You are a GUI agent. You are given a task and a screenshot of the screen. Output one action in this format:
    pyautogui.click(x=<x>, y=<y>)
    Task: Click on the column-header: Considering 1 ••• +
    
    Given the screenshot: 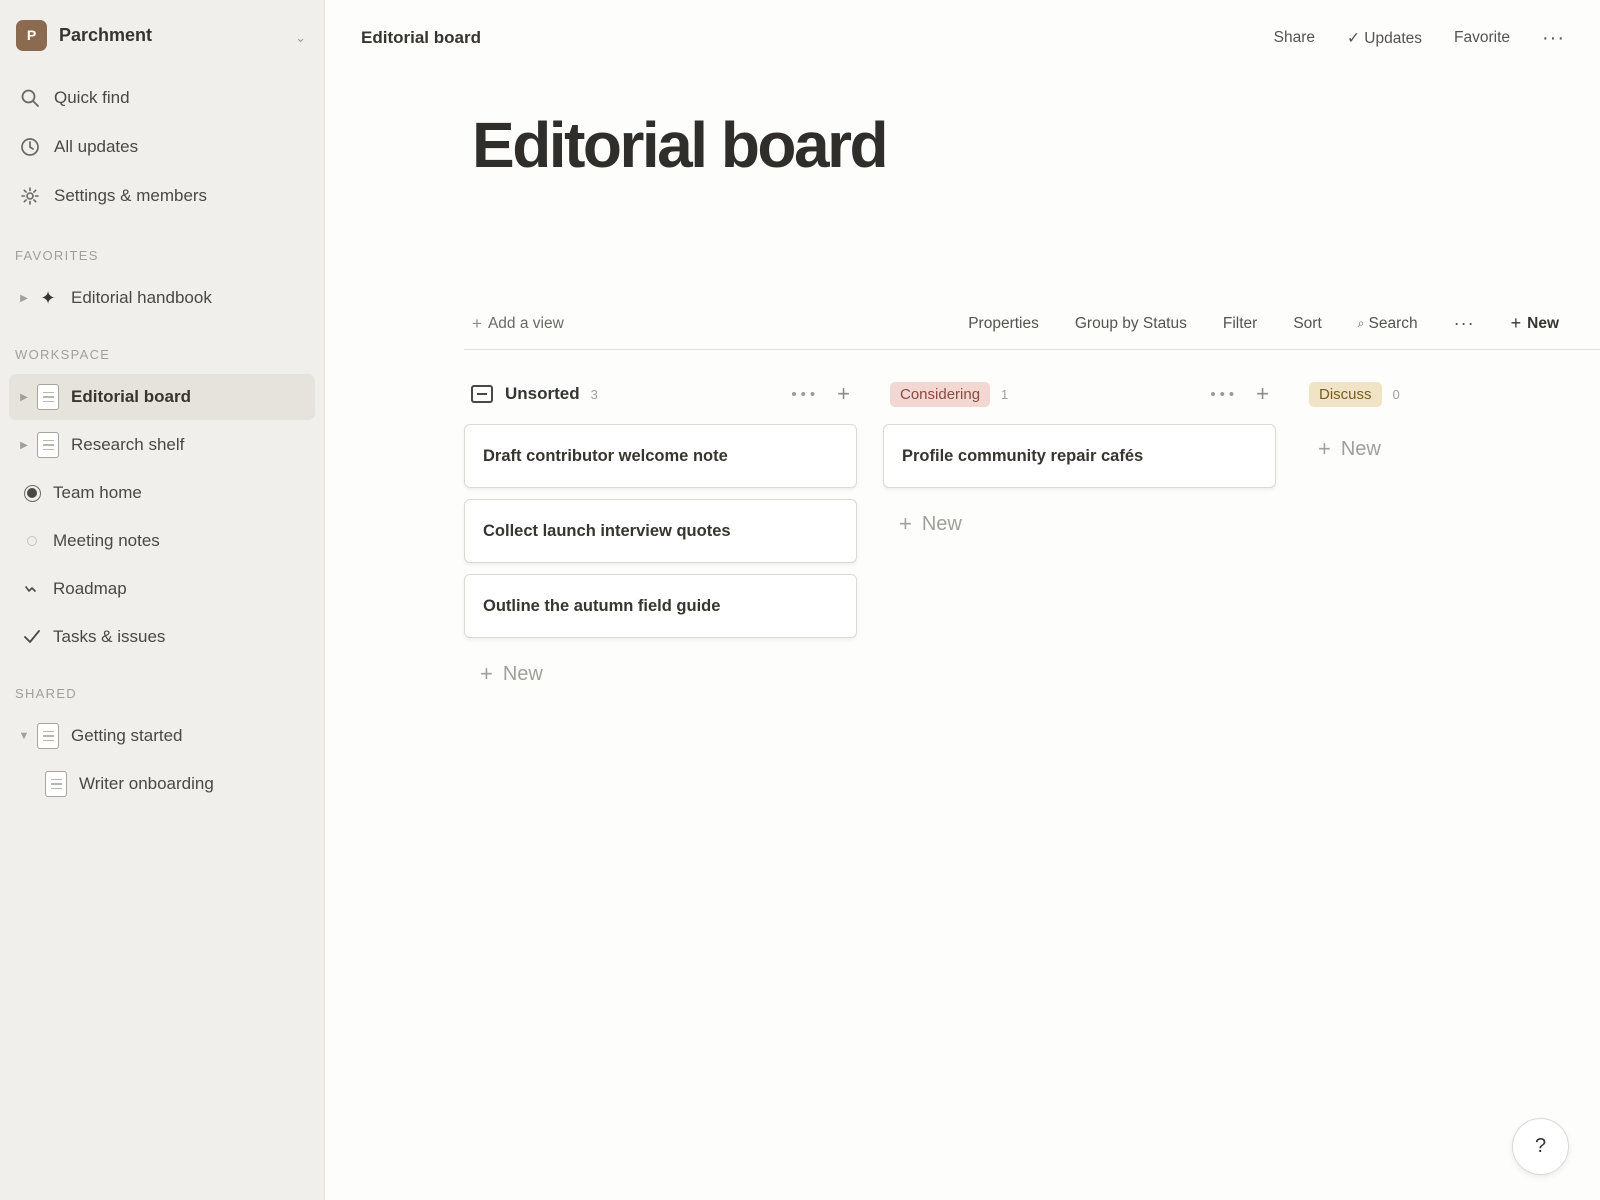 What is the action you would take?
    pyautogui.click(x=1079, y=394)
    